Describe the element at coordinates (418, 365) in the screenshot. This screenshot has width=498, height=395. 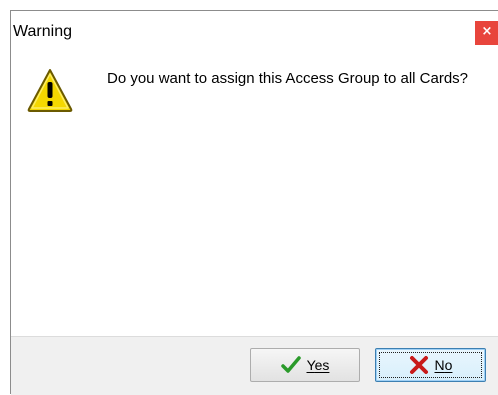
I see `x-icon` at that location.